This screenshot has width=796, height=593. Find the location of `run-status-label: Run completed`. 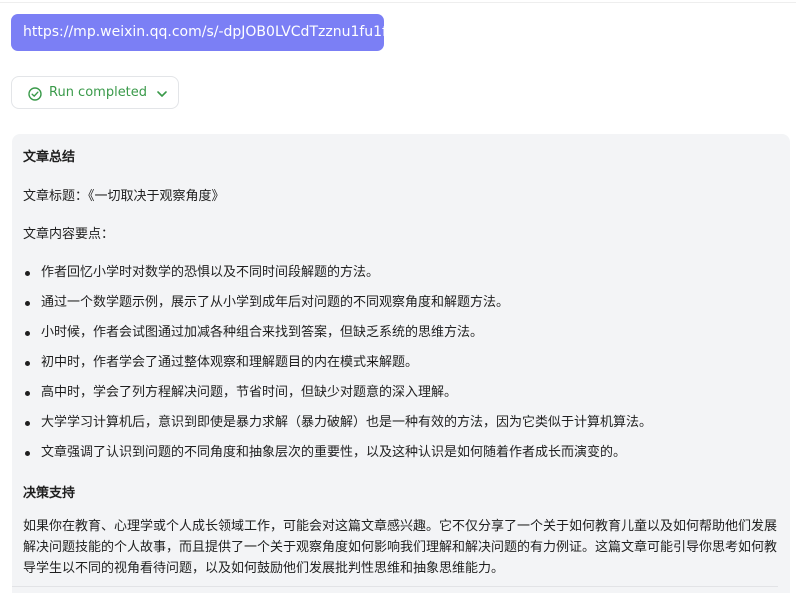

run-status-label: Run completed is located at coordinates (98, 92).